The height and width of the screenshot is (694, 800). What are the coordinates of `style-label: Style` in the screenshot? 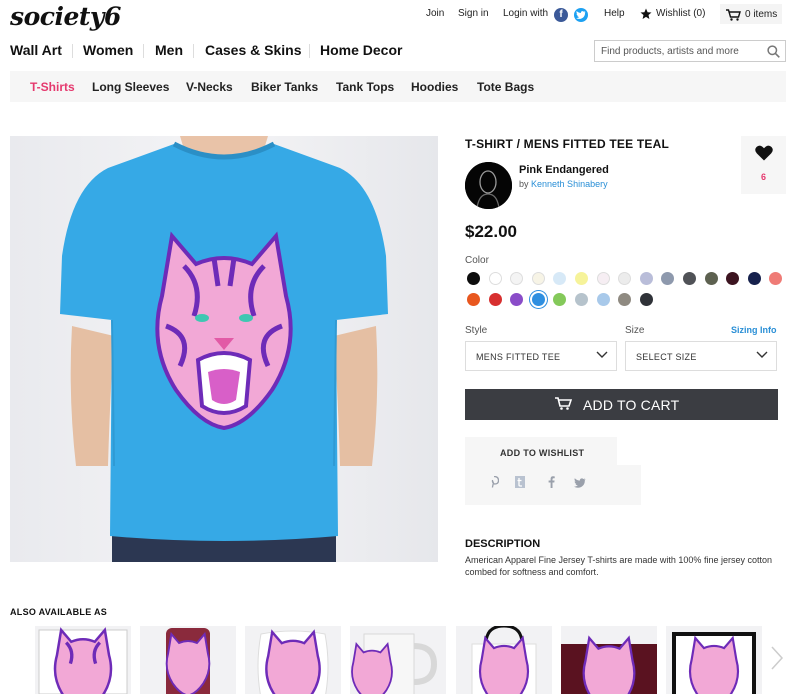 It's located at (476, 330).